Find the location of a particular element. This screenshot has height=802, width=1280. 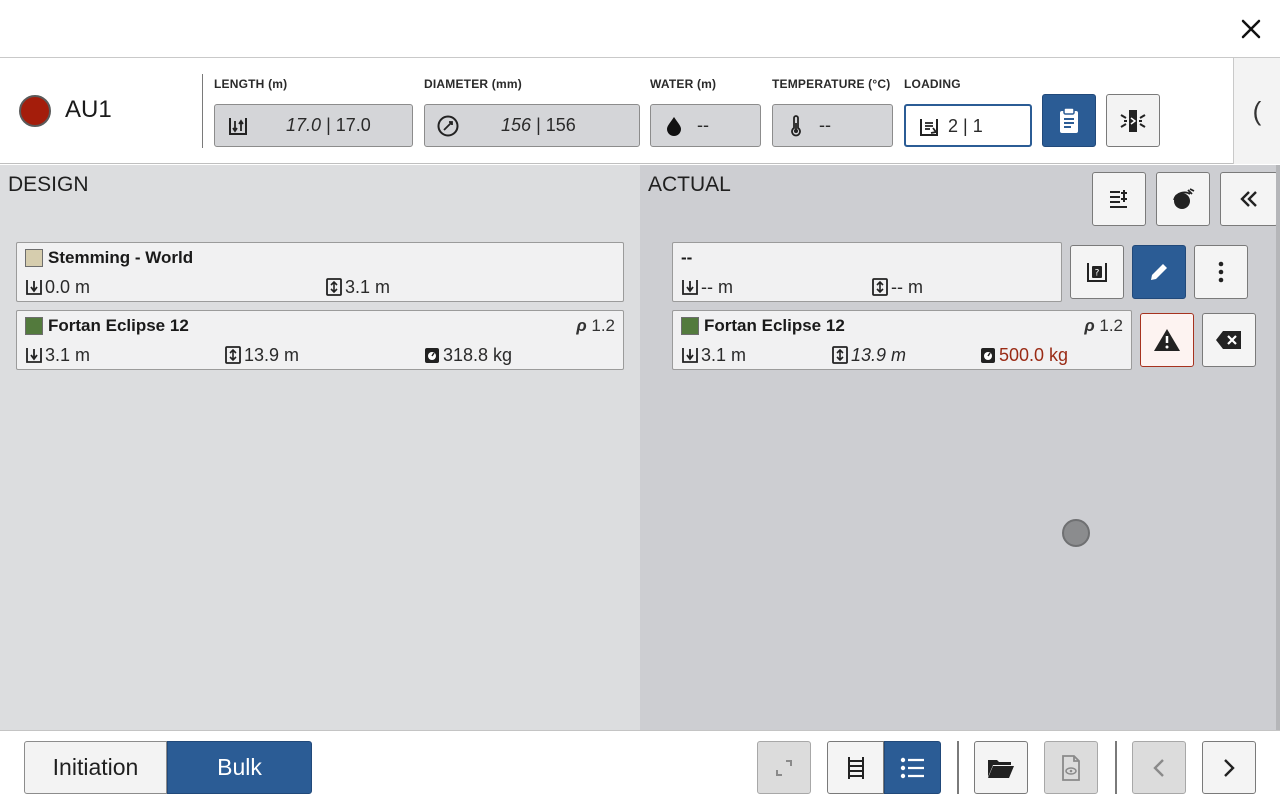

collapse-panel-button is located at coordinates (1249, 199).